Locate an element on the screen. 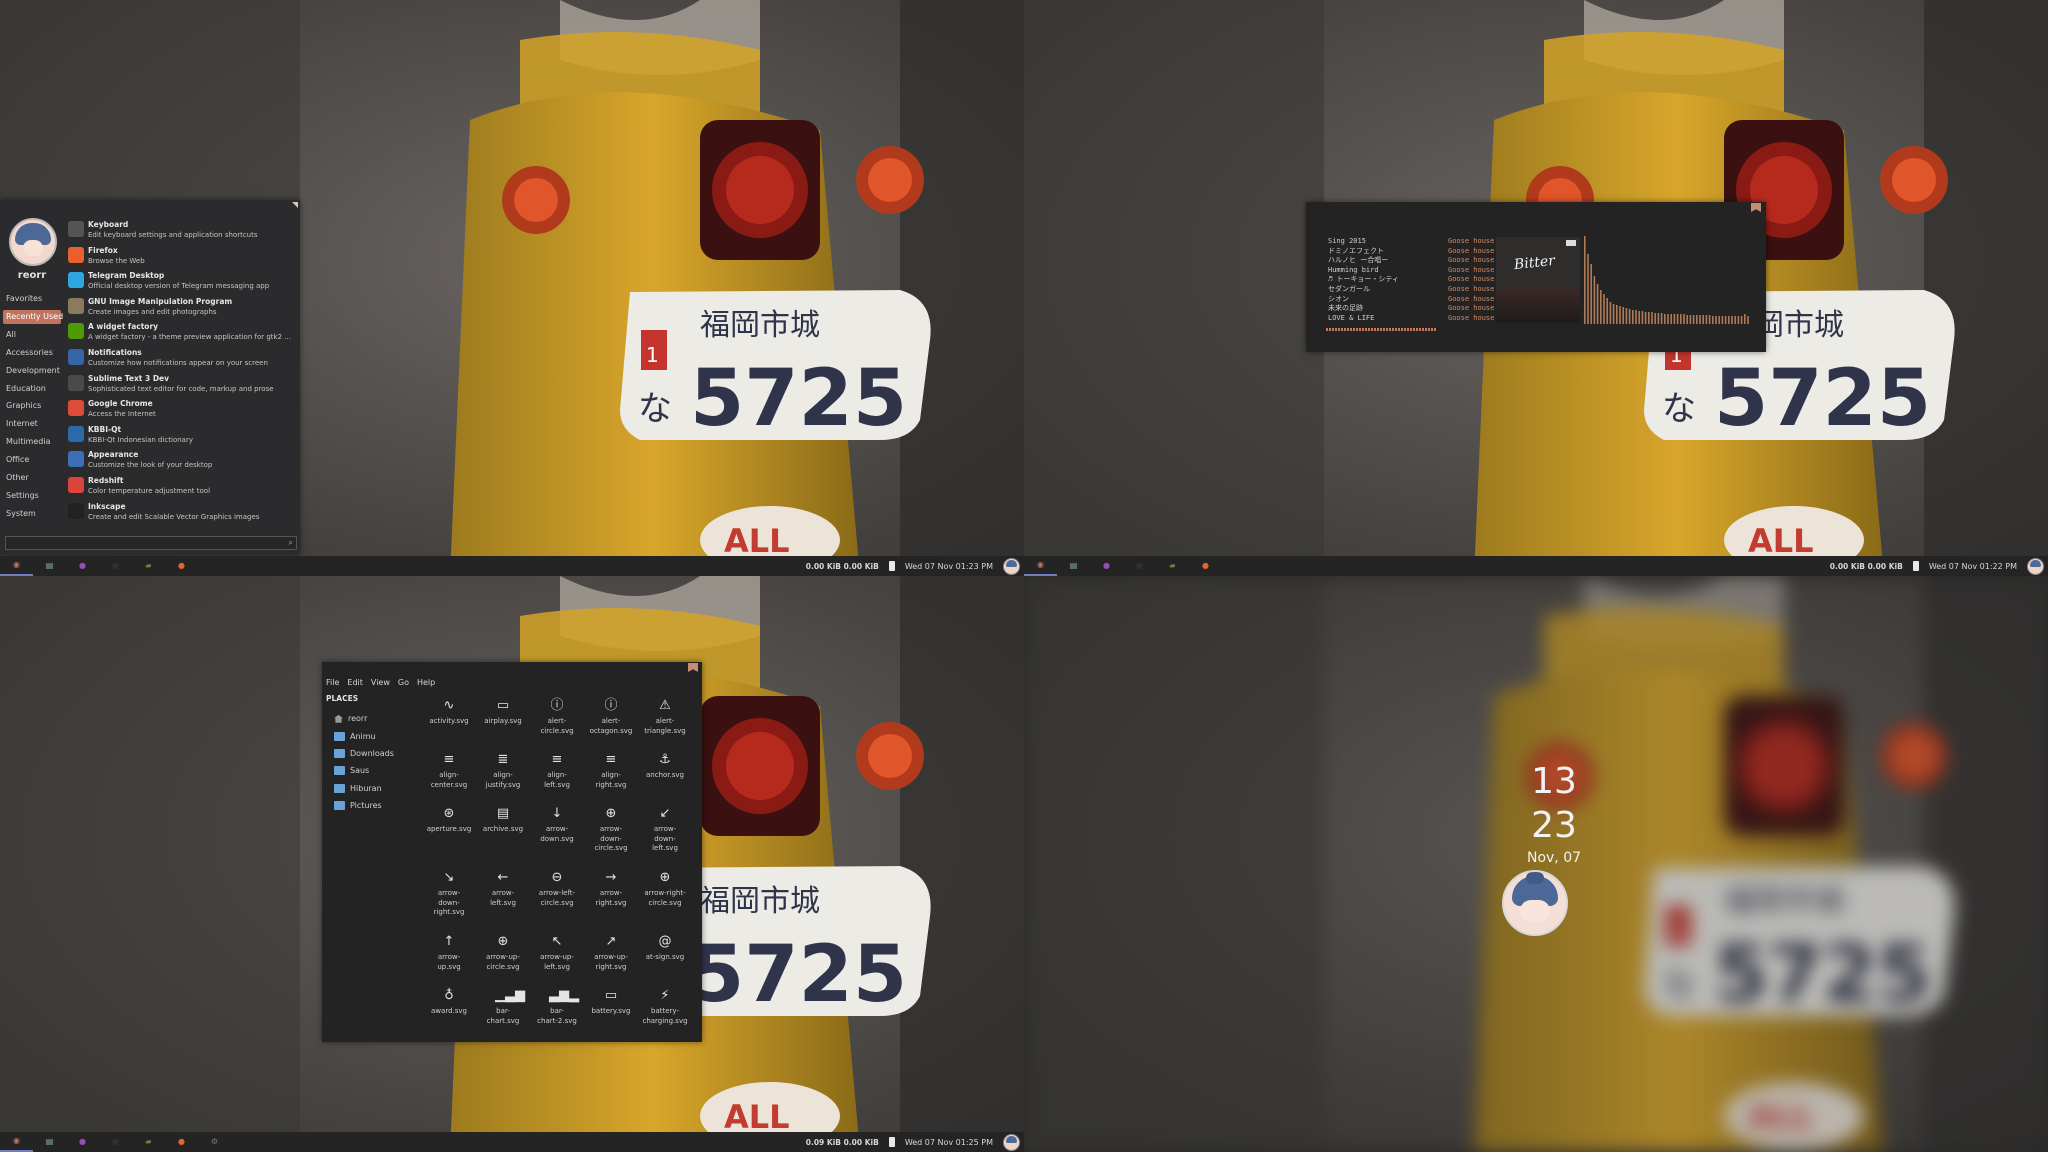  file-item: ⓘ alert- octagon.svg is located at coordinates (611, 725).